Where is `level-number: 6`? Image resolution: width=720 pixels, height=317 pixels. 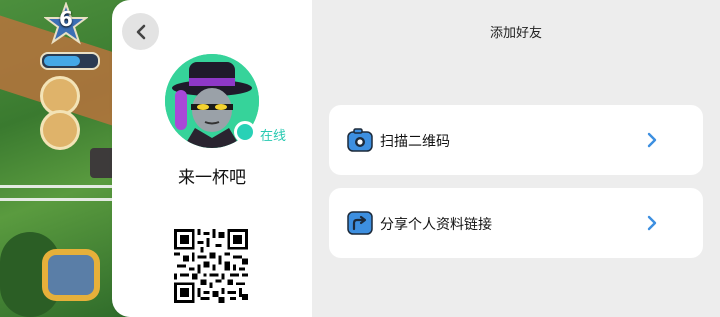
level-number: 6 is located at coordinates (66, 19).